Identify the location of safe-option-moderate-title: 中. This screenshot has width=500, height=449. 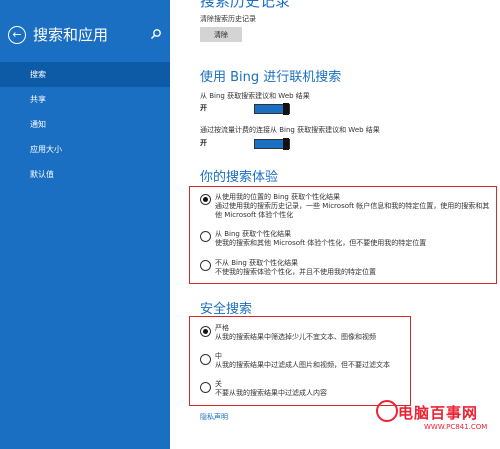
(218, 356).